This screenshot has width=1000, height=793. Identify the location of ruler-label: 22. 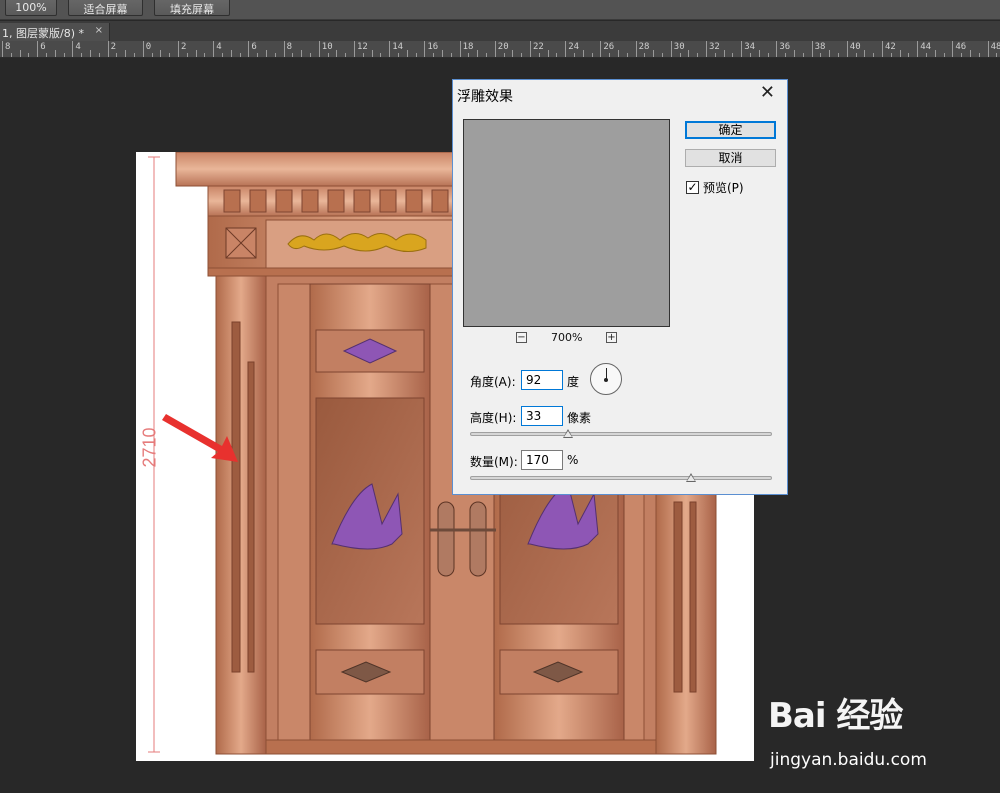
(538, 47).